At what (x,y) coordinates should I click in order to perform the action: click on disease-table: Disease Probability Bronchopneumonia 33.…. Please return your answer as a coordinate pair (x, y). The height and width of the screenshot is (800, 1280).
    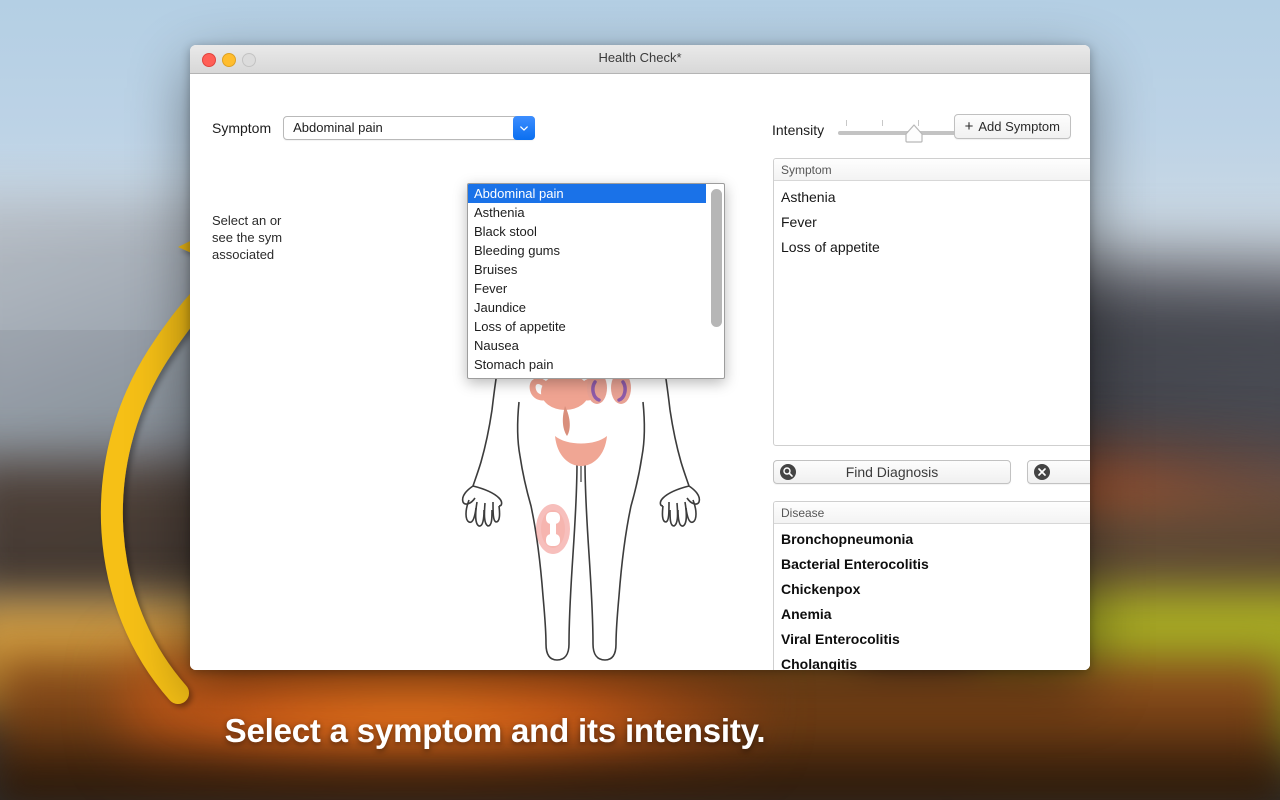
    Looking at the image, I should click on (931, 585).